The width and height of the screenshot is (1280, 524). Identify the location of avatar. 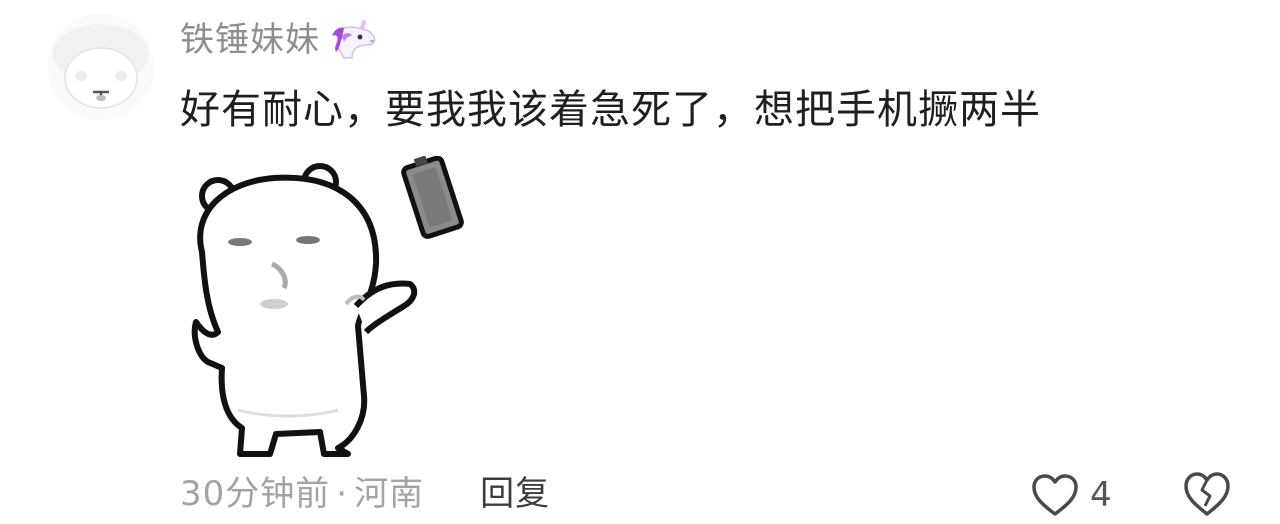
(101, 67).